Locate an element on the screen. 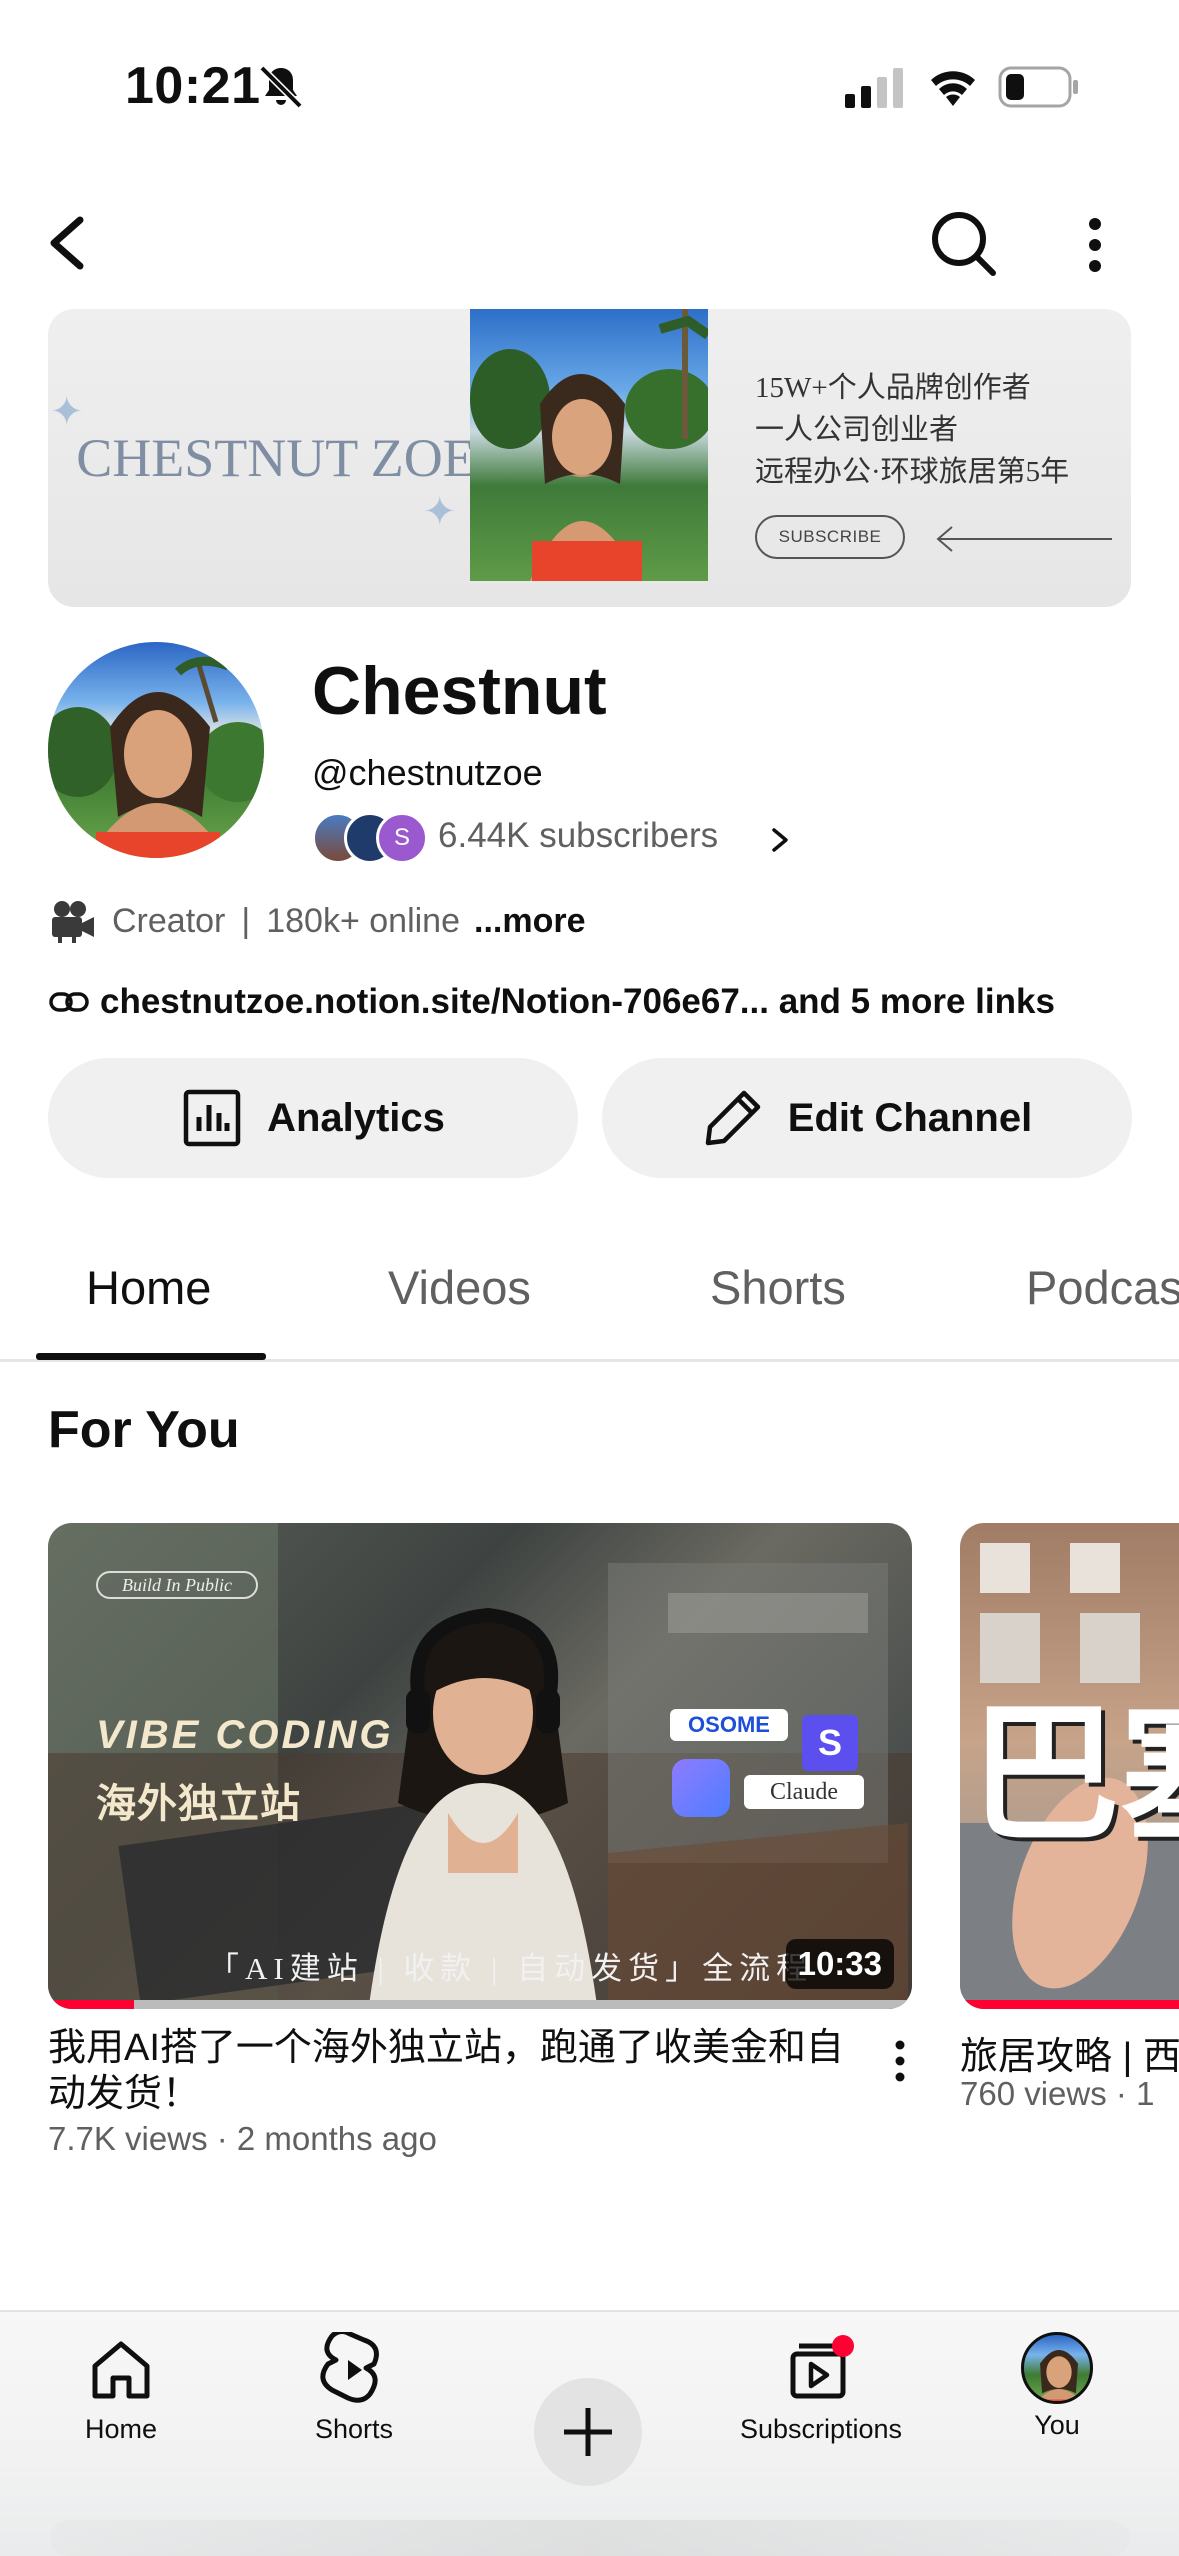 Image resolution: width=1179 pixels, height=2556 pixels. back-arrow-icon is located at coordinates (72, 243).